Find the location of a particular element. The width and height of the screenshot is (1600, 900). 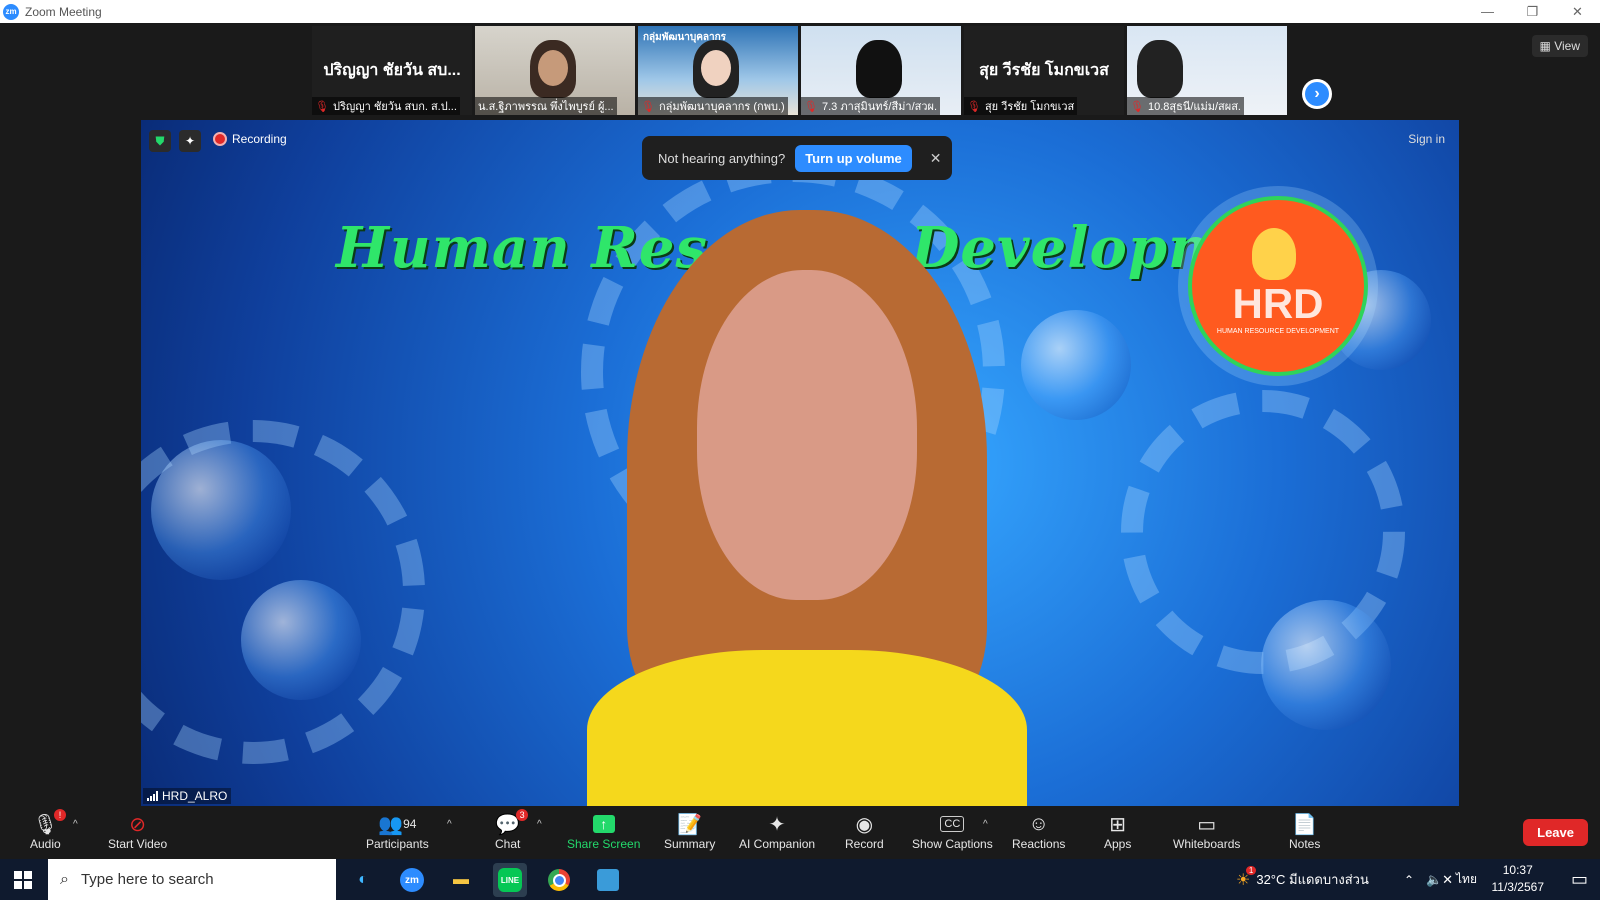

participant-tile: สุย วีรชัย โมกขเวส 🎙 สุย วีรชัย โมกขเวส is located at coordinates (1044, 70).